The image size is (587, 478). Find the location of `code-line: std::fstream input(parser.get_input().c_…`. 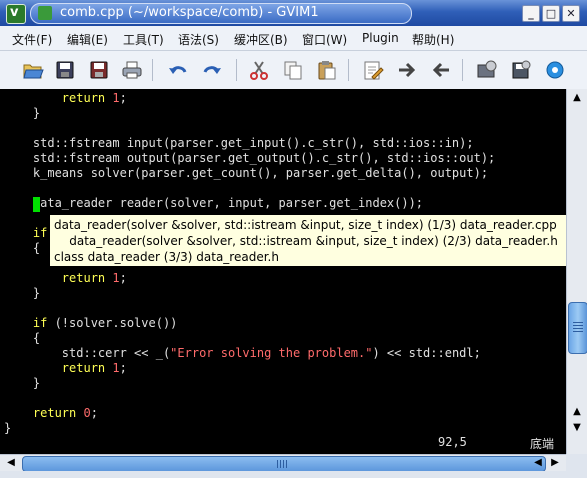

code-line: std::fstream input(parser.get_input().c_… is located at coordinates (239, 143).